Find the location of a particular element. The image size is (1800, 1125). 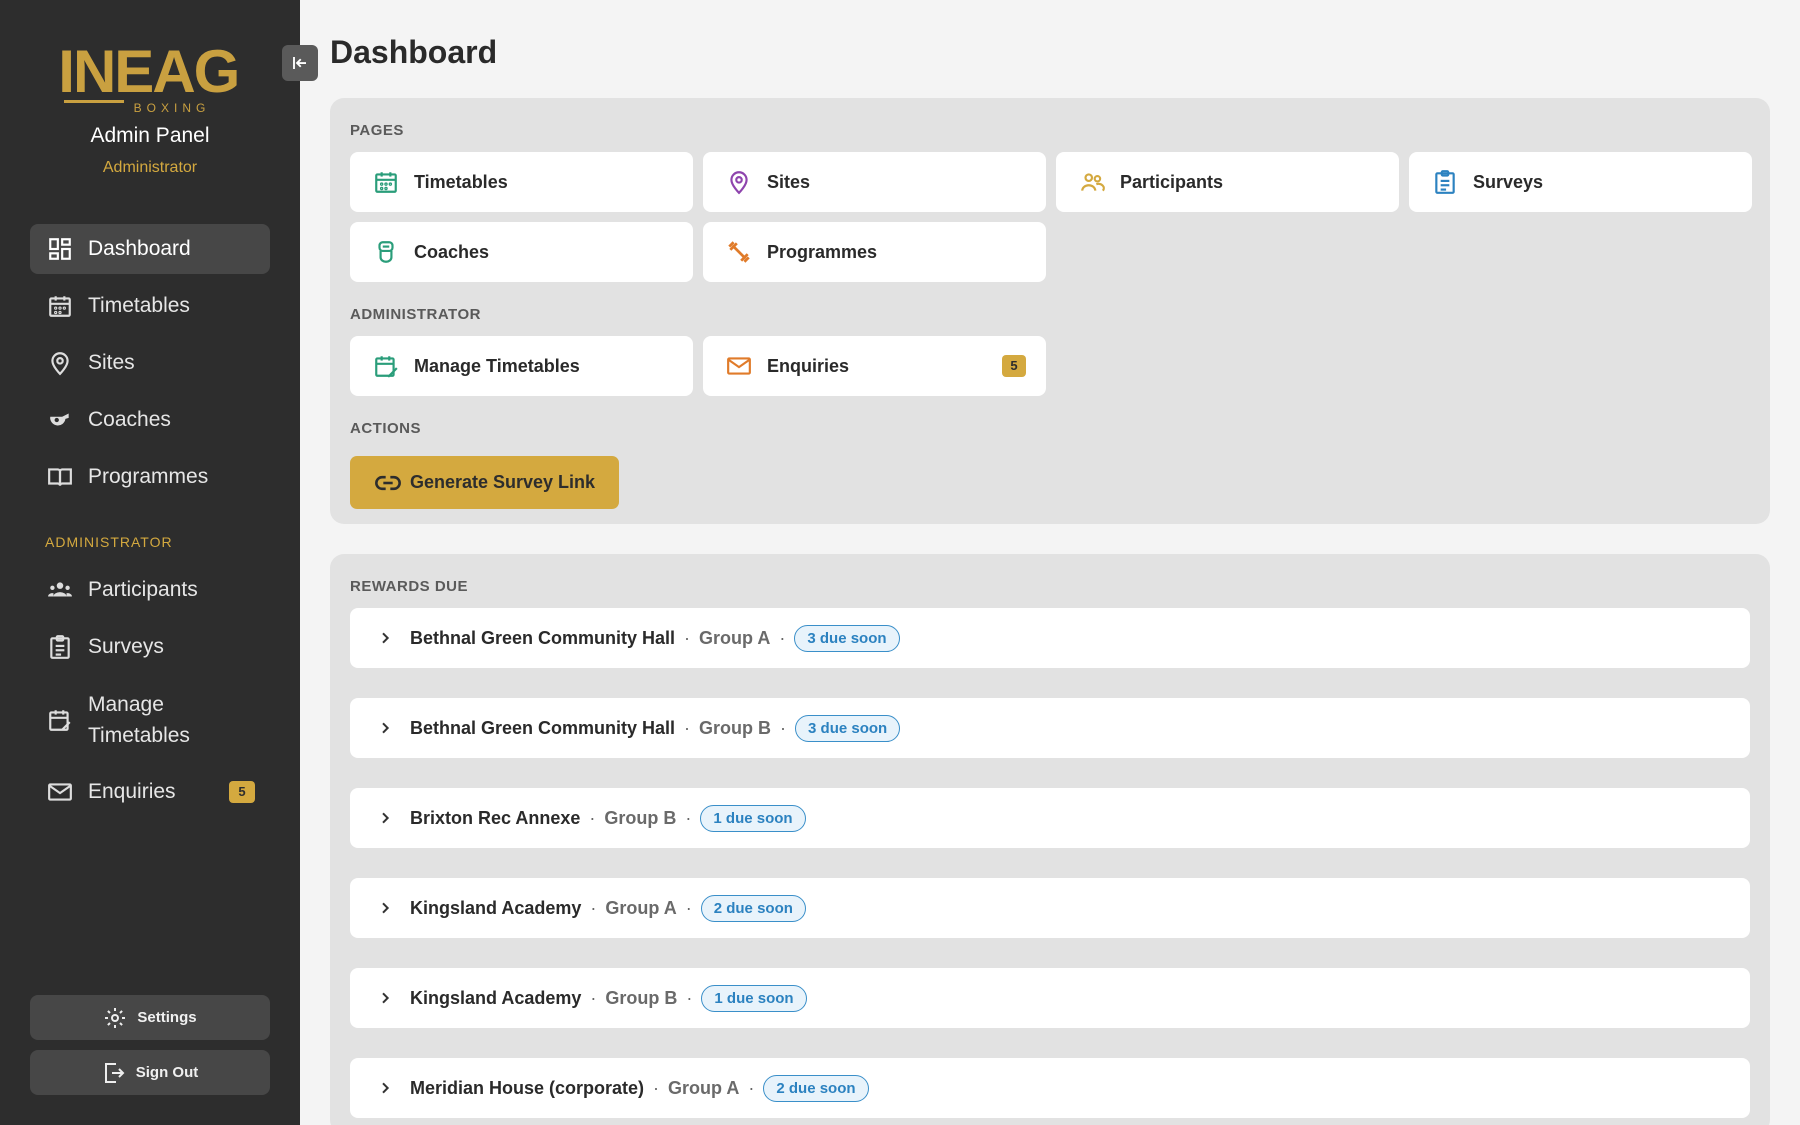

sidebar-item-timetables: Timetables is located at coordinates (150, 306).